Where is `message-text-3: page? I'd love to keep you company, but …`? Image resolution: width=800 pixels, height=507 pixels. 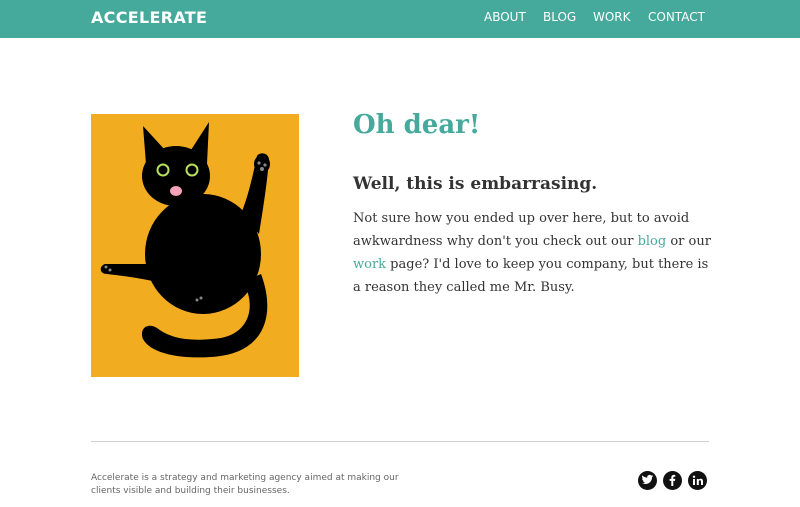 message-text-3: page? I'd love to keep you company, but … is located at coordinates (531, 276).